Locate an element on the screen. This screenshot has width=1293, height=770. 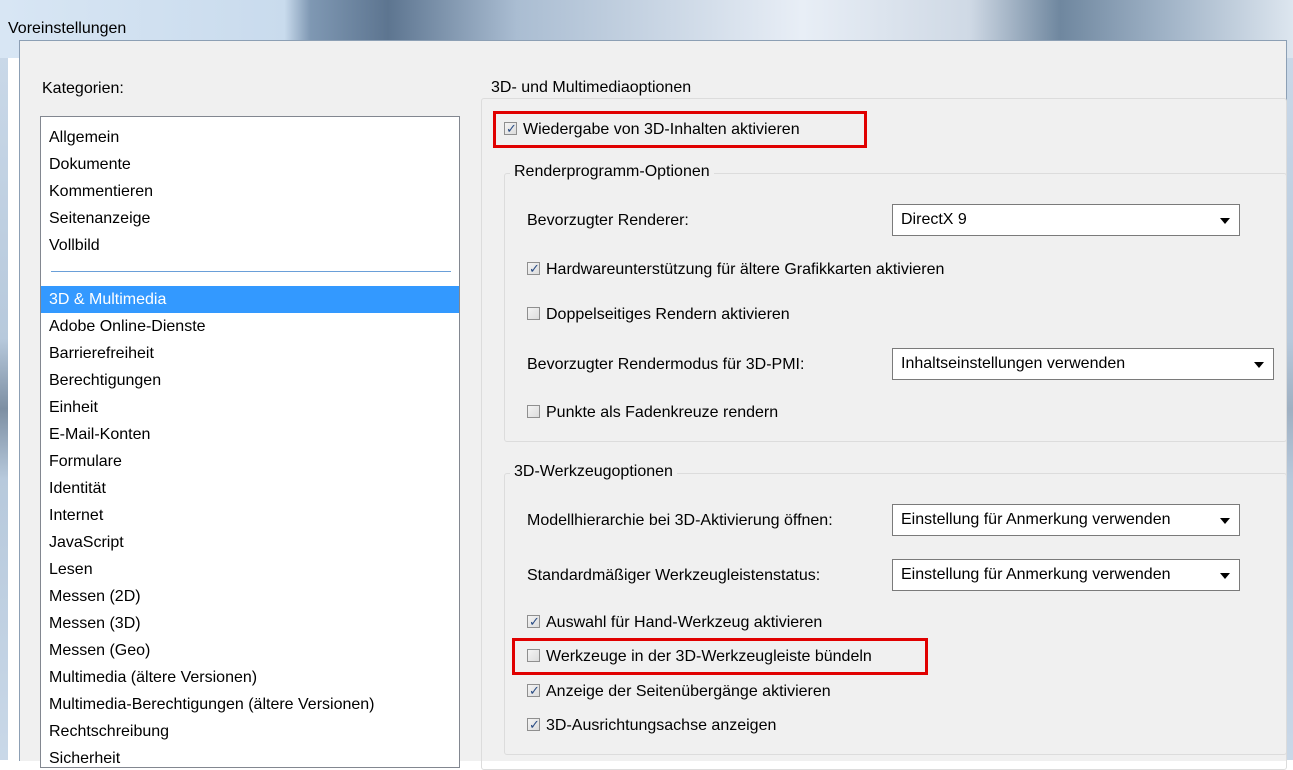
toolbar-state-select: Einstellung für Anmerkung verwenden is located at coordinates (1066, 575).